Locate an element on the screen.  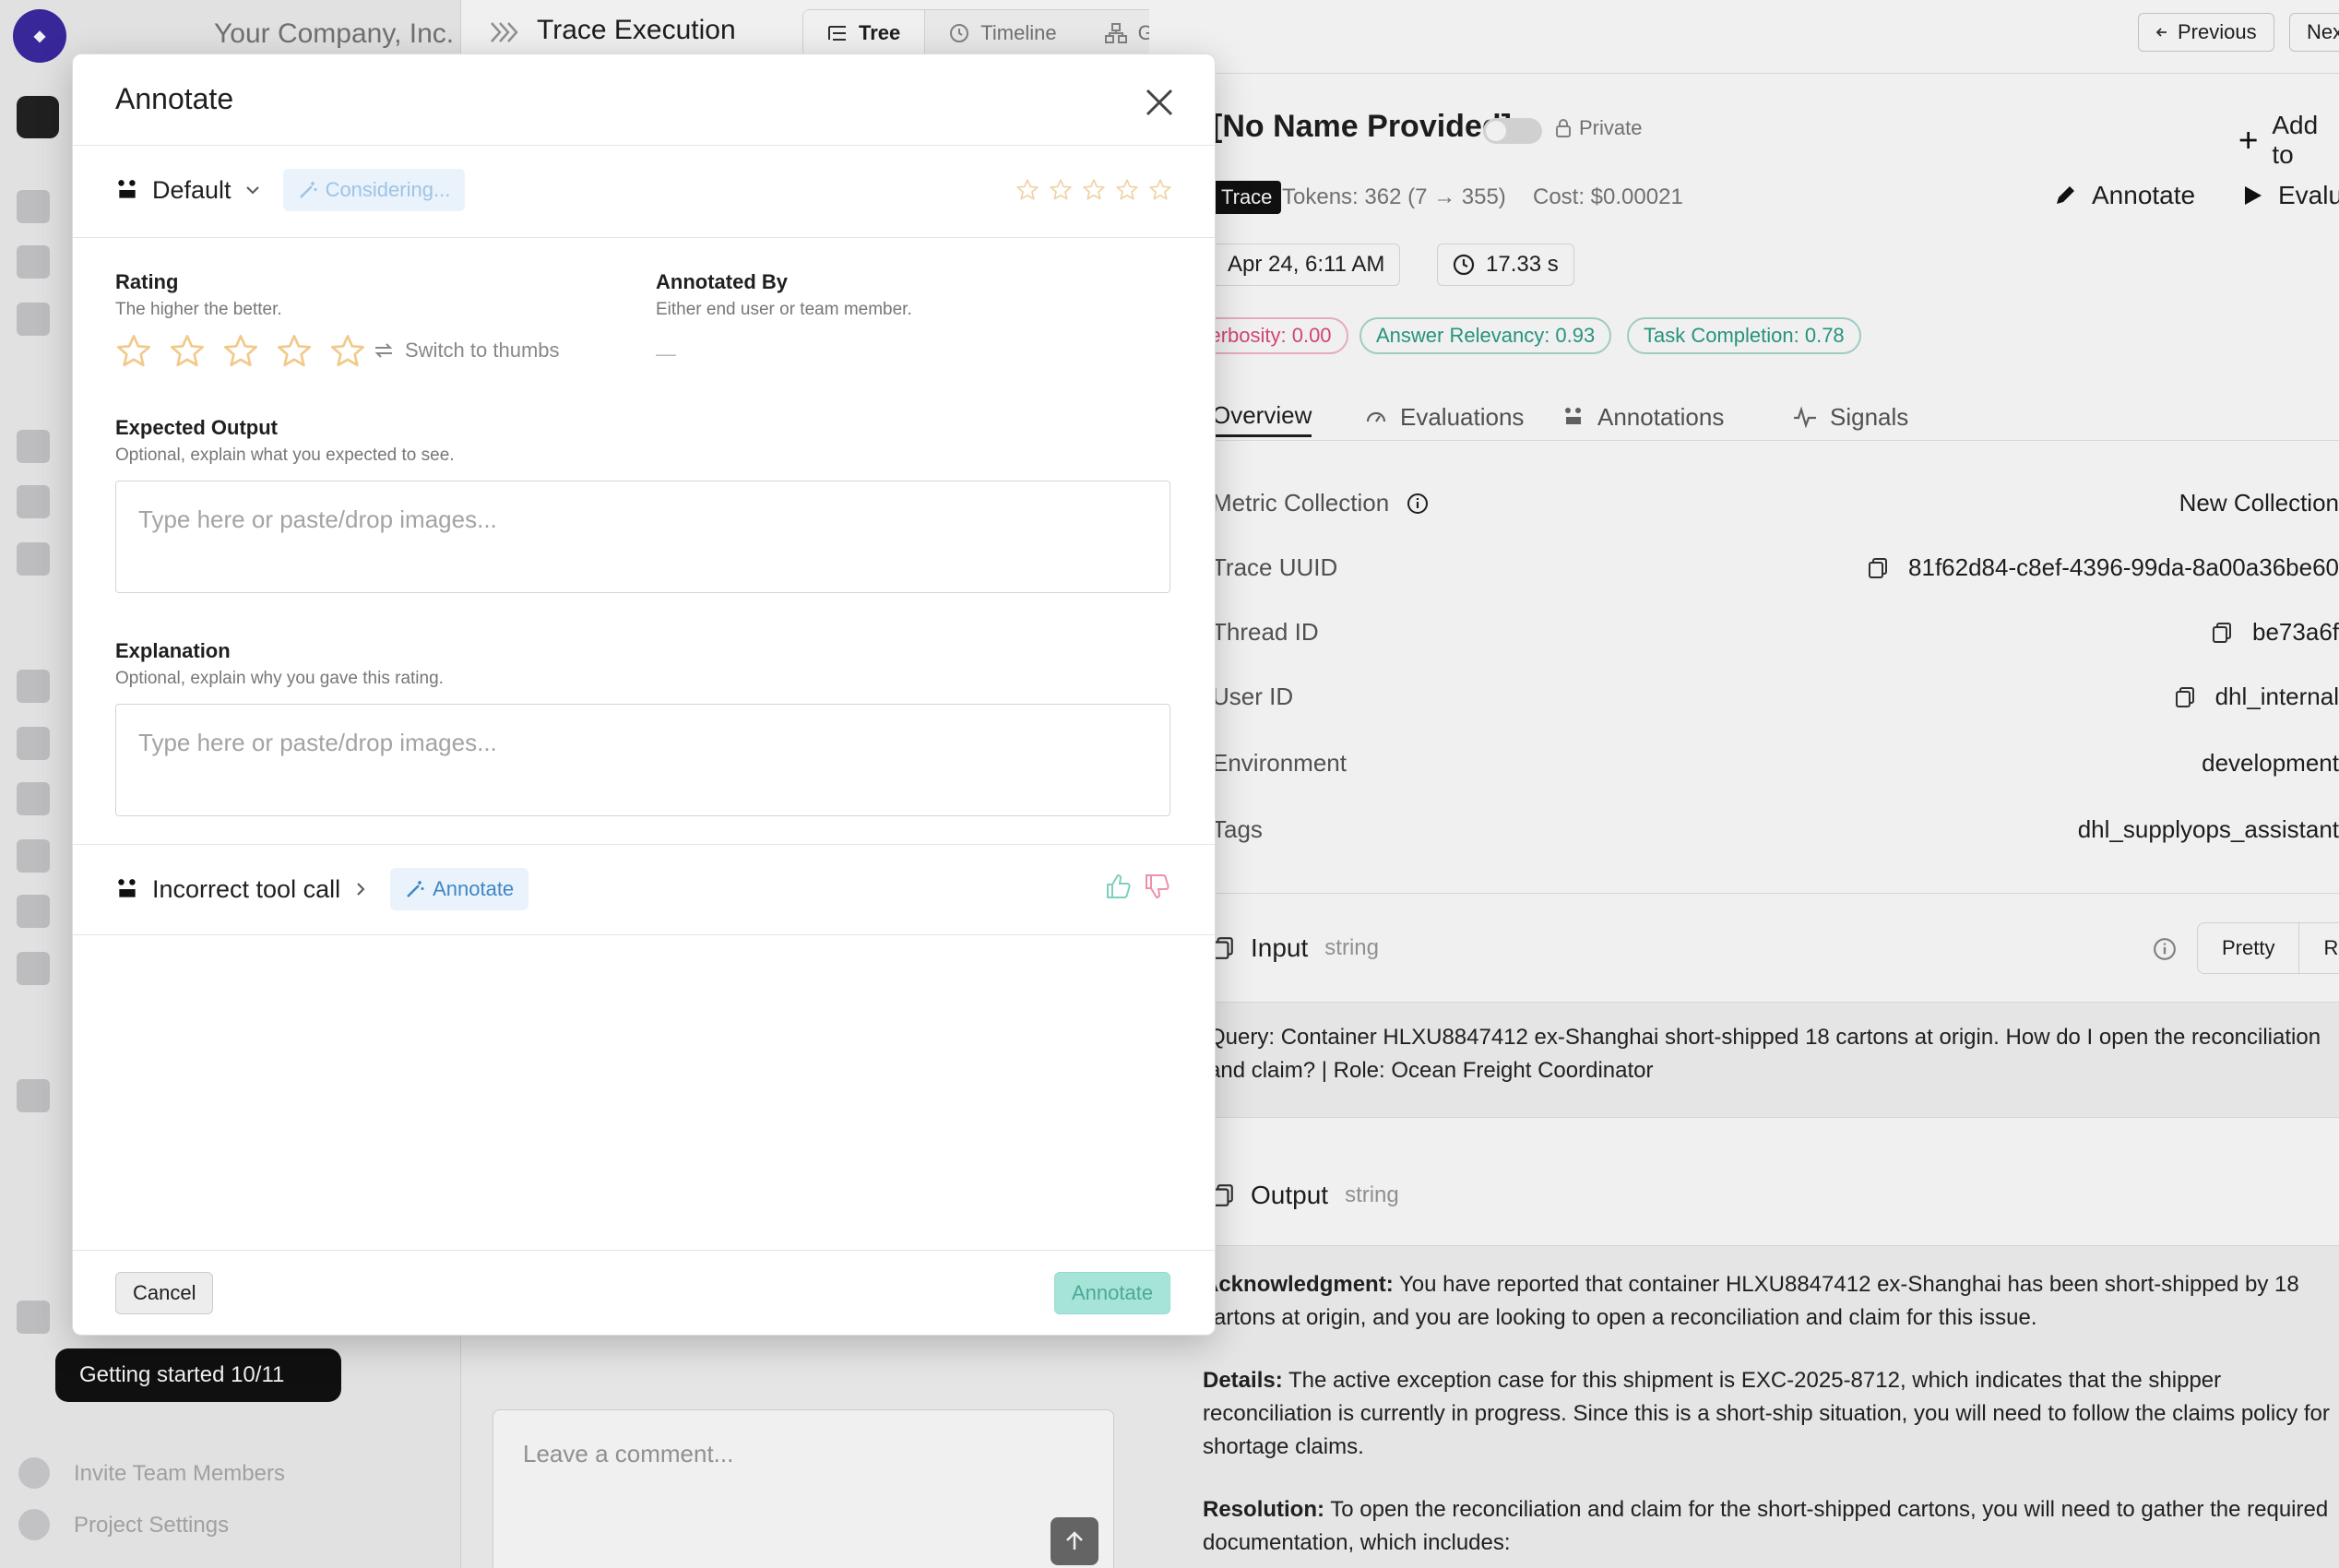
close-button is located at coordinates (1159, 102).